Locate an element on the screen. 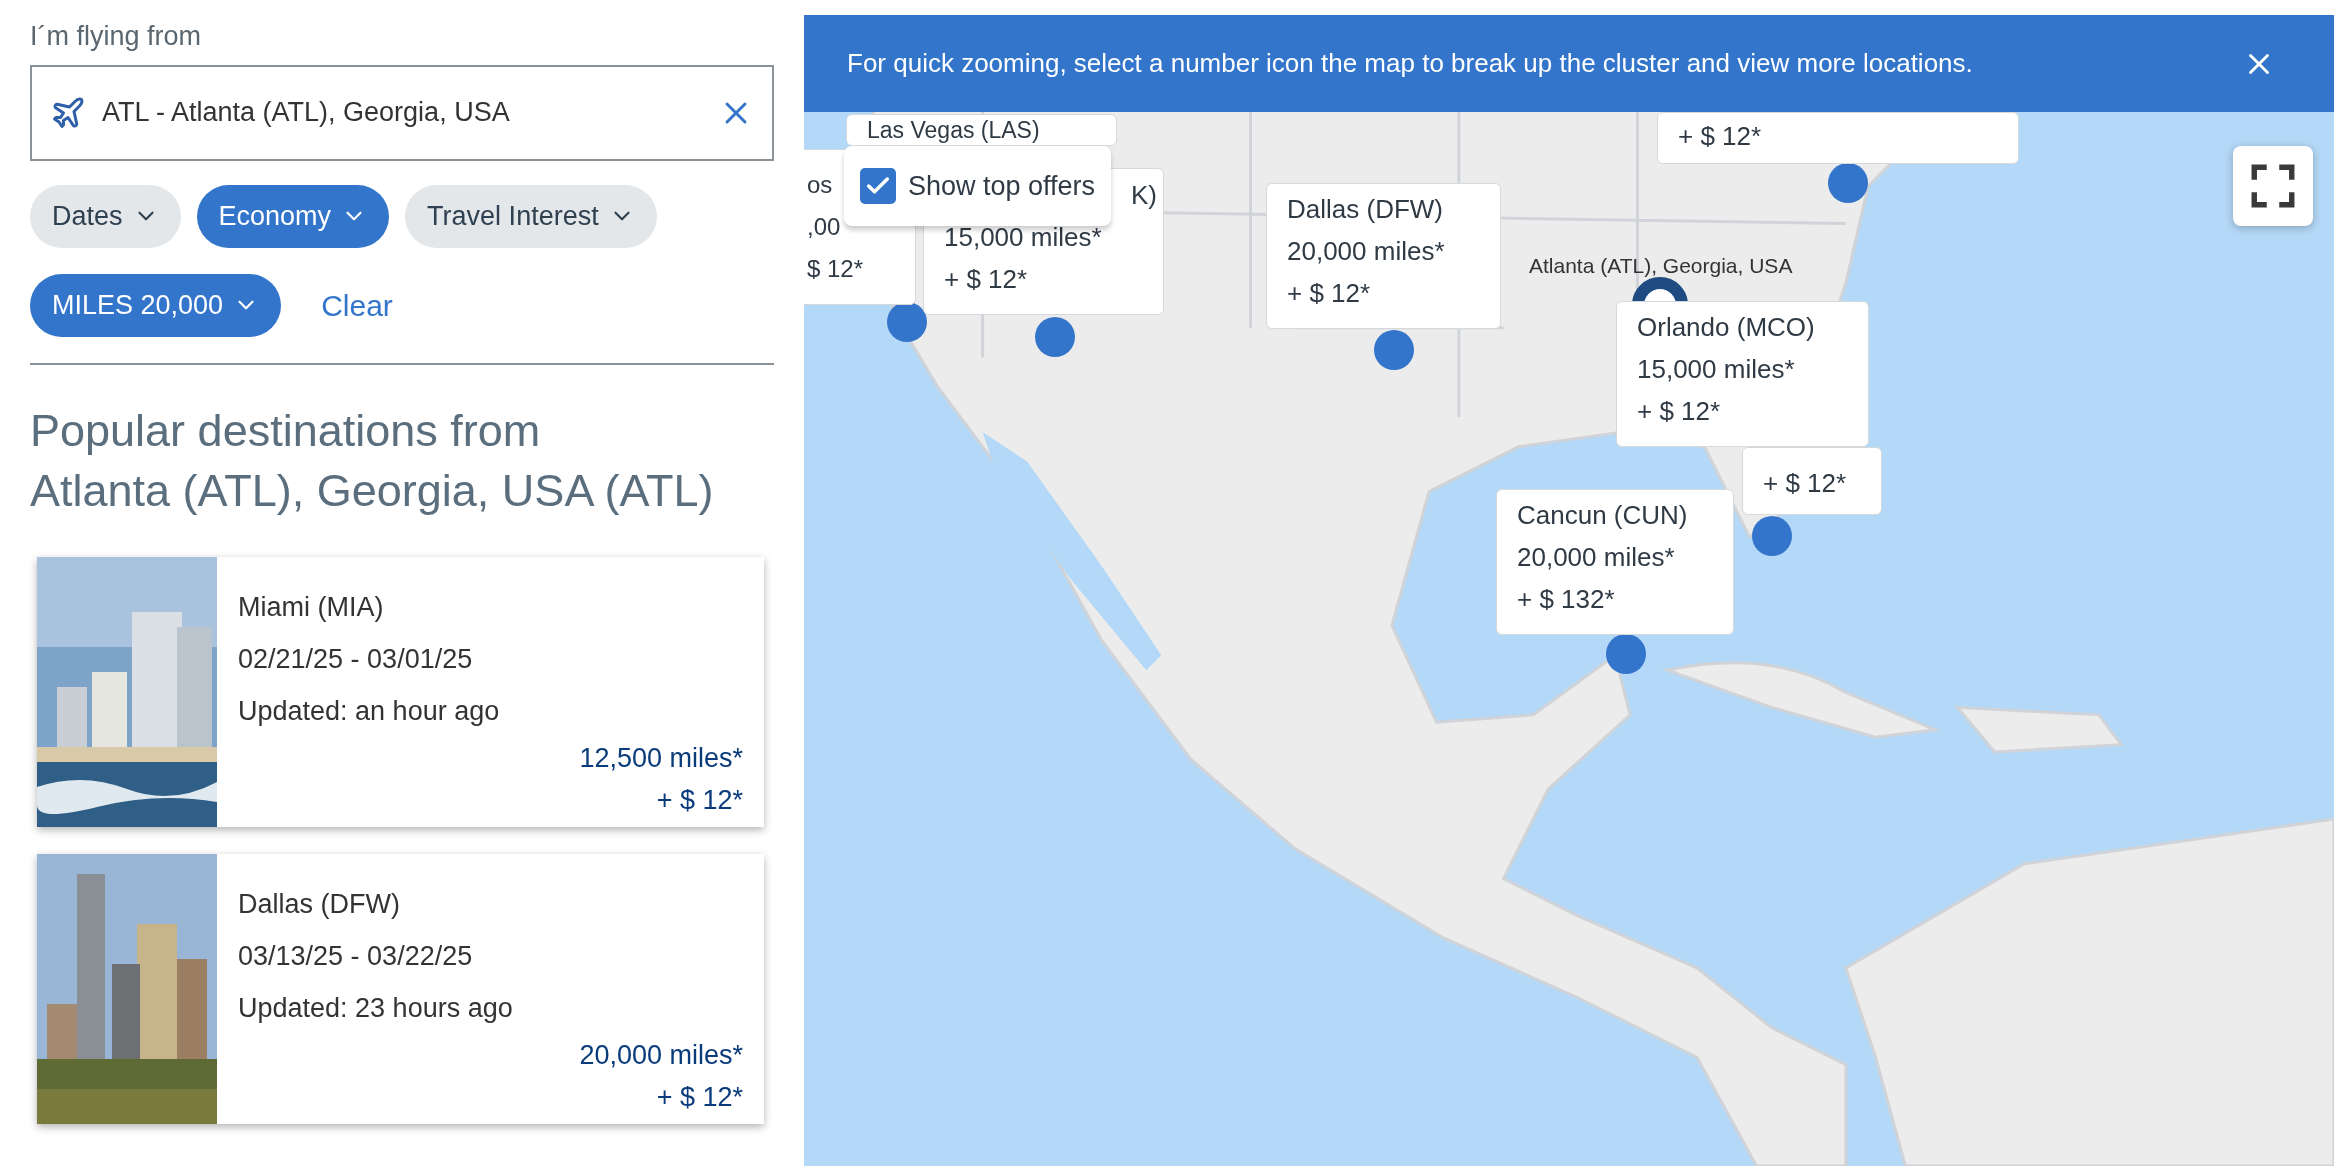 The height and width of the screenshot is (1166, 2334). offer-text: K) is located at coordinates (1144, 195).